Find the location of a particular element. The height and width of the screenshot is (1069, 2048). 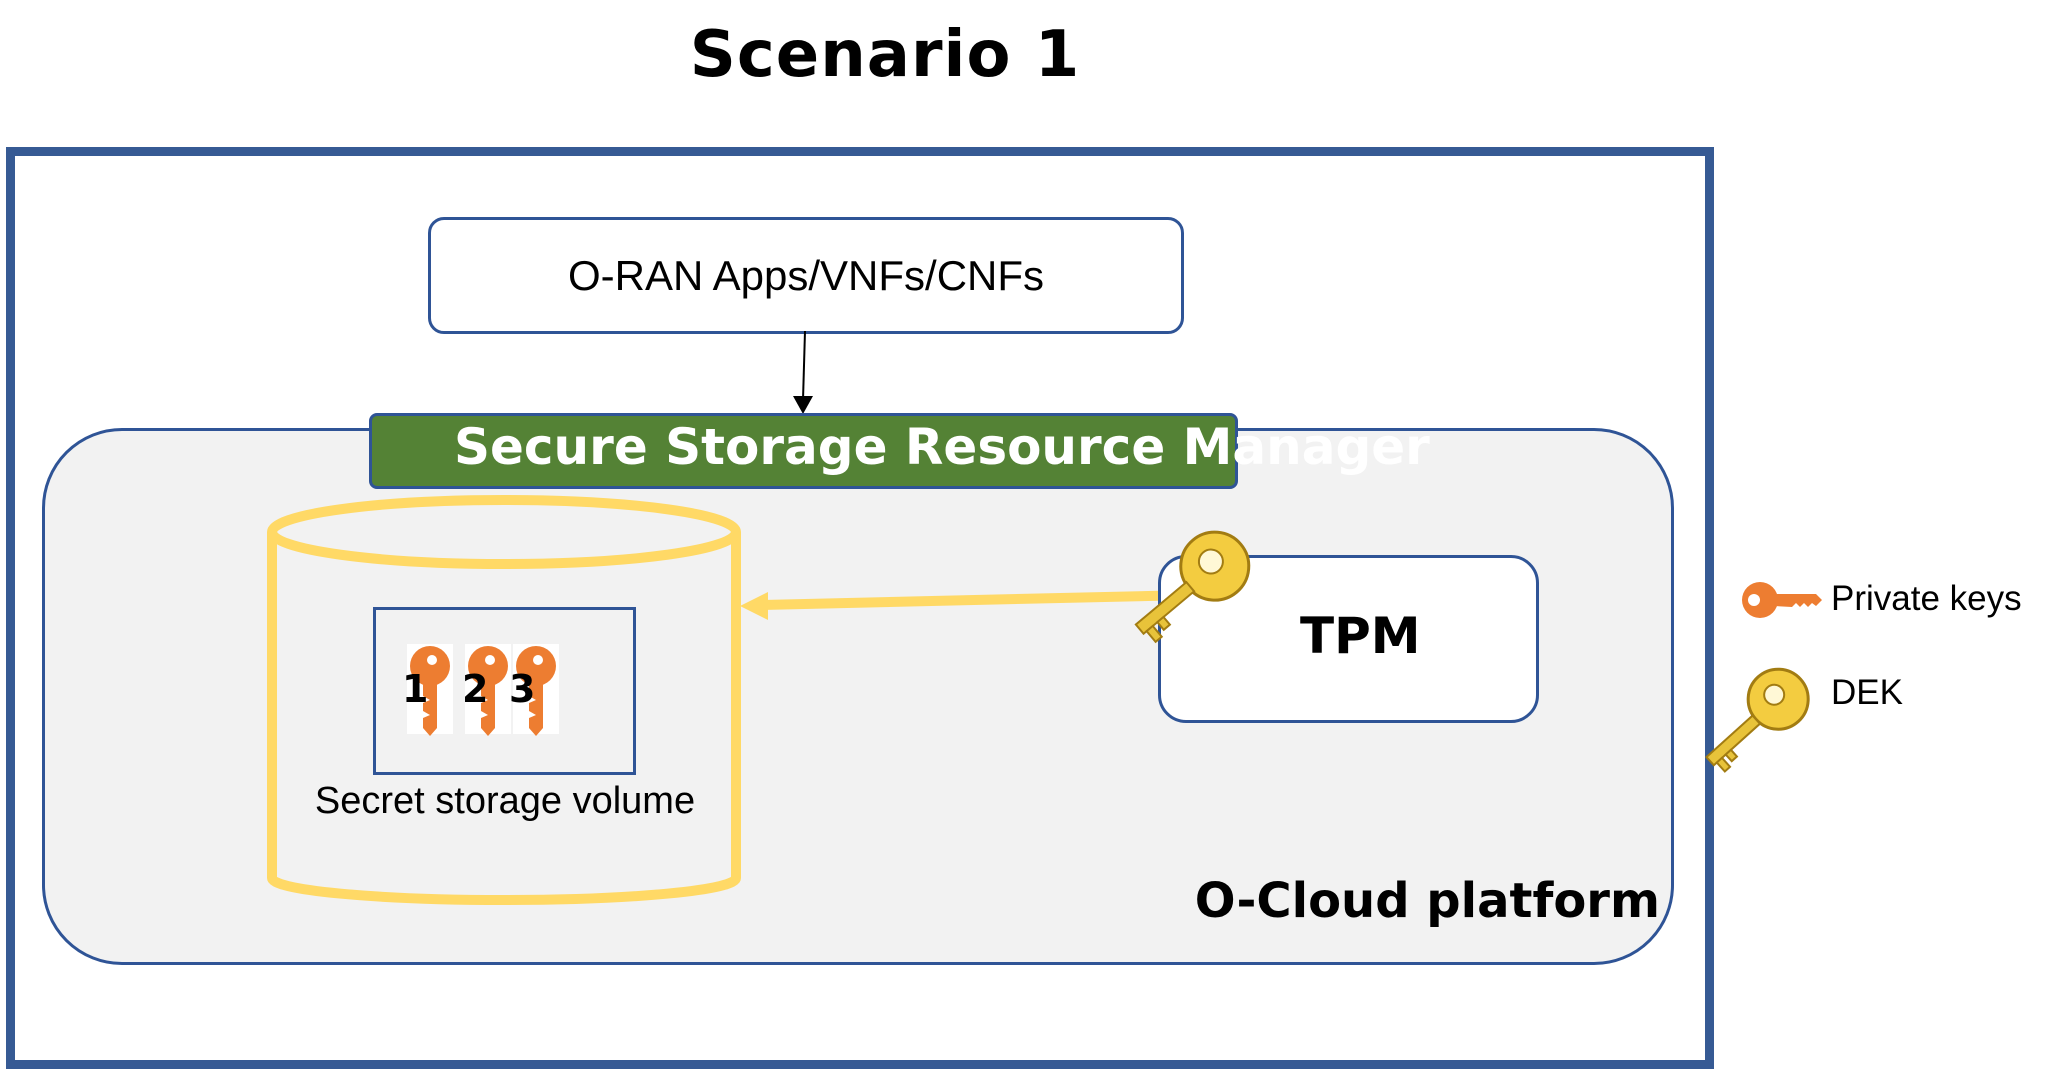

key-number: 1 is located at coordinates (415, 689).